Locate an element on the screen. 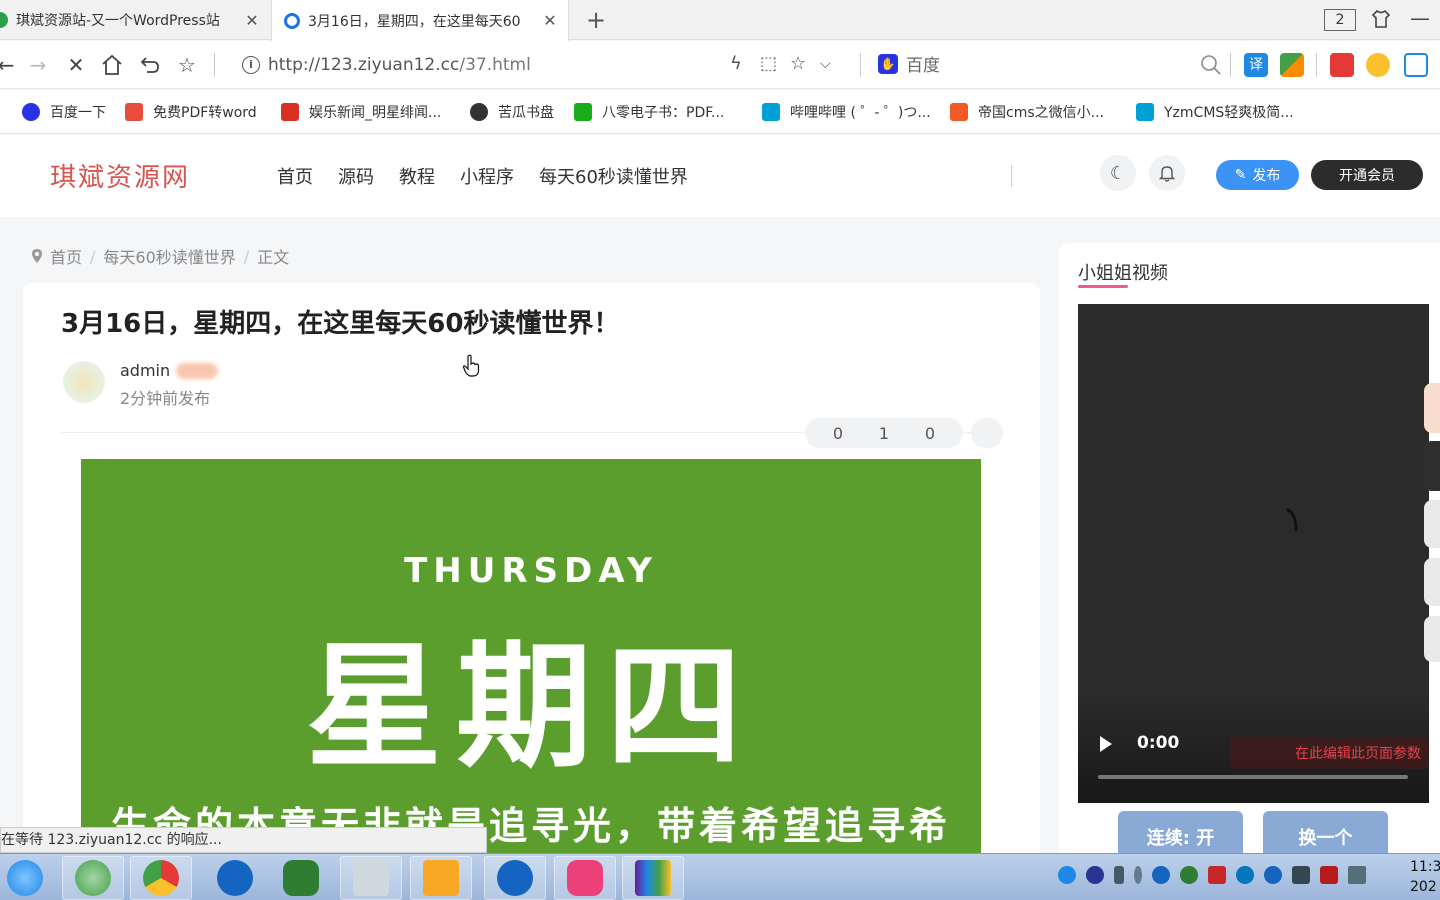  url-host: http://123.ziyuan12.cc is located at coordinates (364, 65).